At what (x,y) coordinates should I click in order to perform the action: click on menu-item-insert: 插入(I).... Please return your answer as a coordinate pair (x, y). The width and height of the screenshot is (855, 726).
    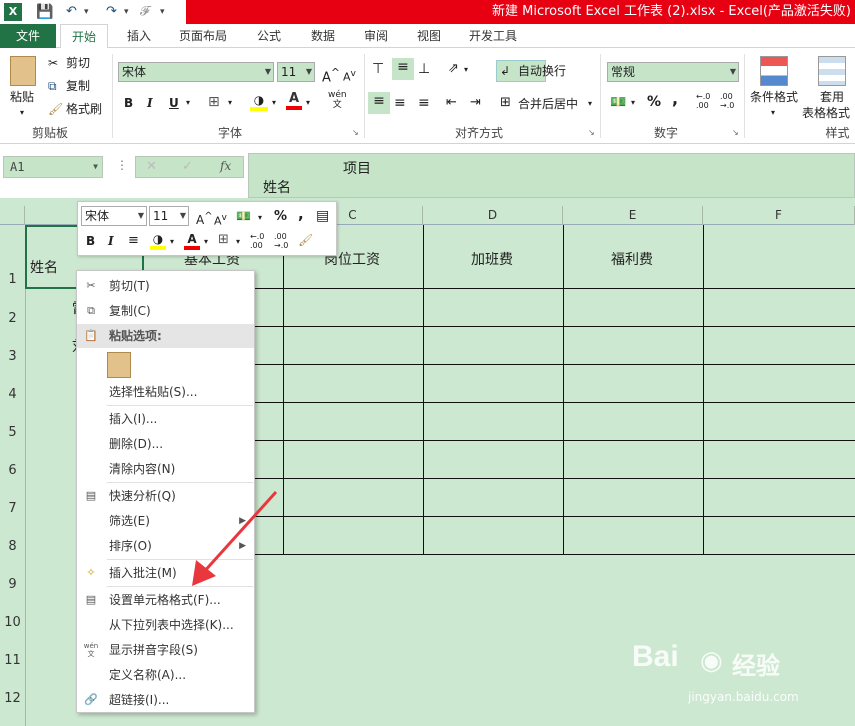
    Looking at the image, I should click on (165, 419).